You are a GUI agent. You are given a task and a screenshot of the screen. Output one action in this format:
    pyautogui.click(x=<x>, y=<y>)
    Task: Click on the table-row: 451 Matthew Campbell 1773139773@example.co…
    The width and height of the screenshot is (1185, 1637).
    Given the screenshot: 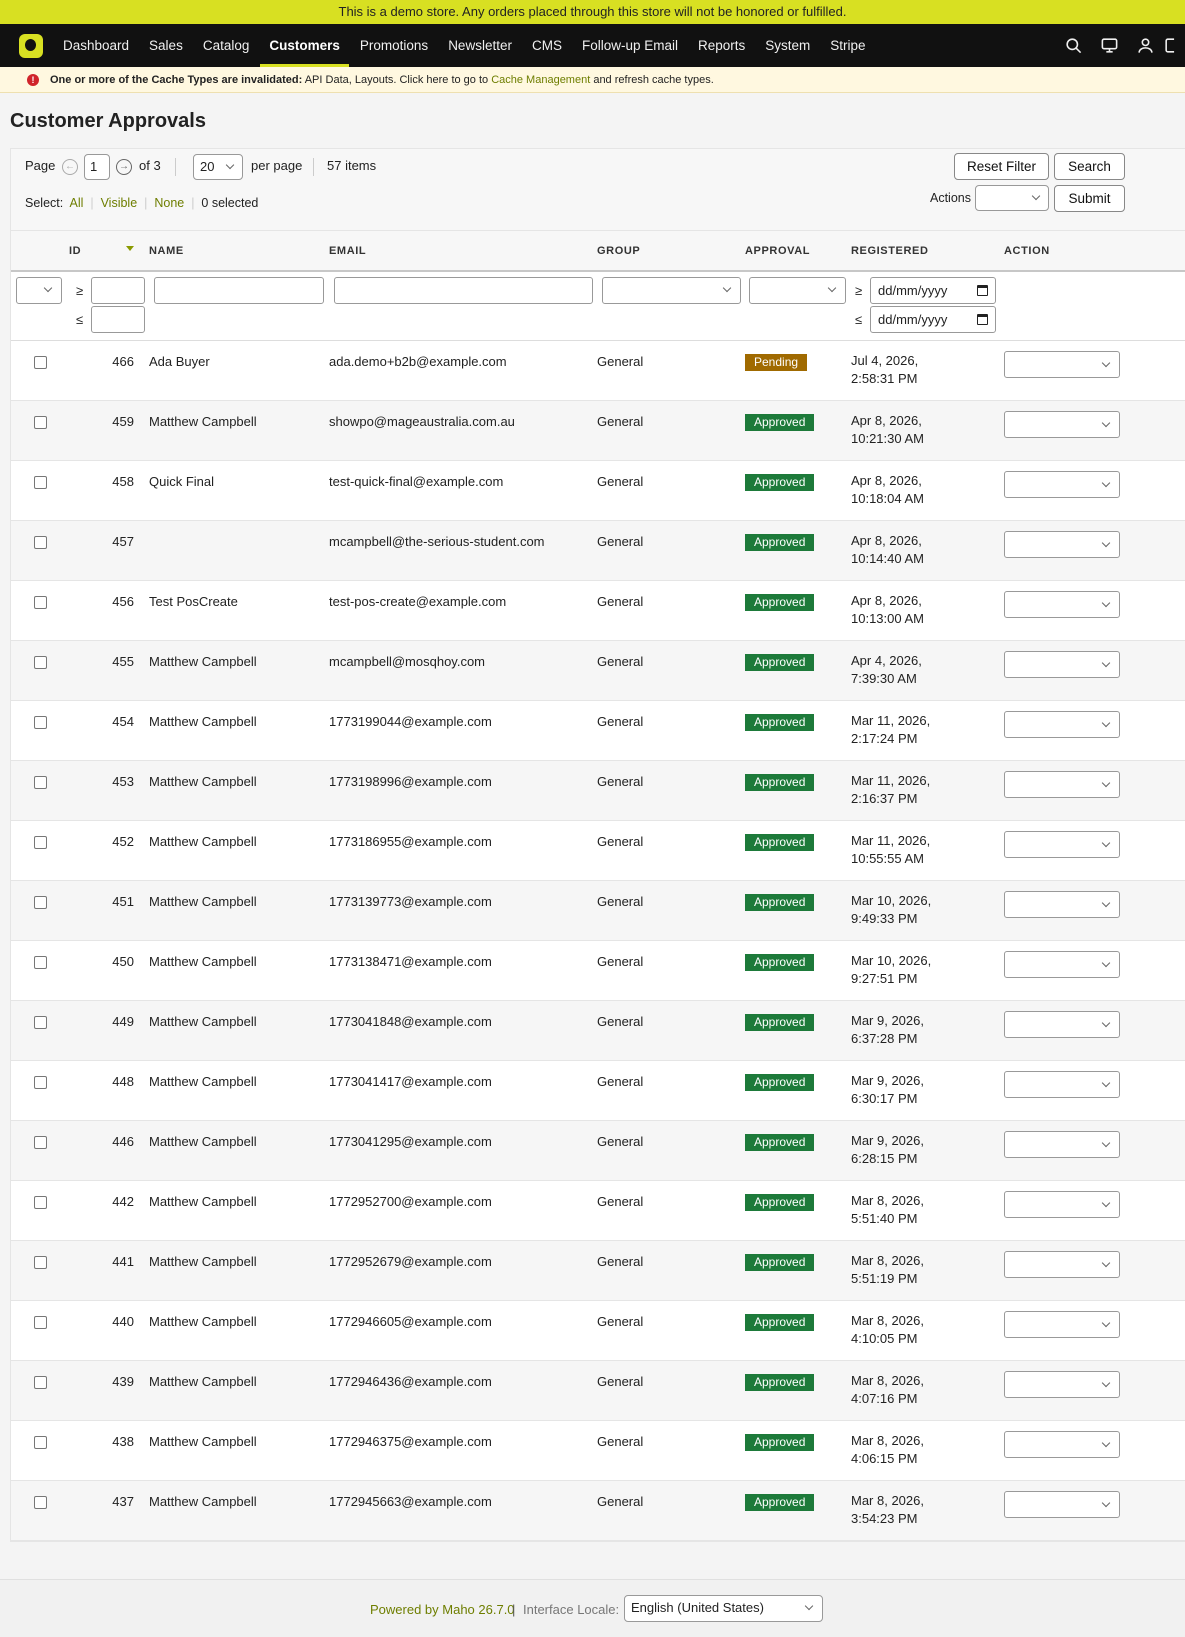 What is the action you would take?
    pyautogui.click(x=598, y=910)
    